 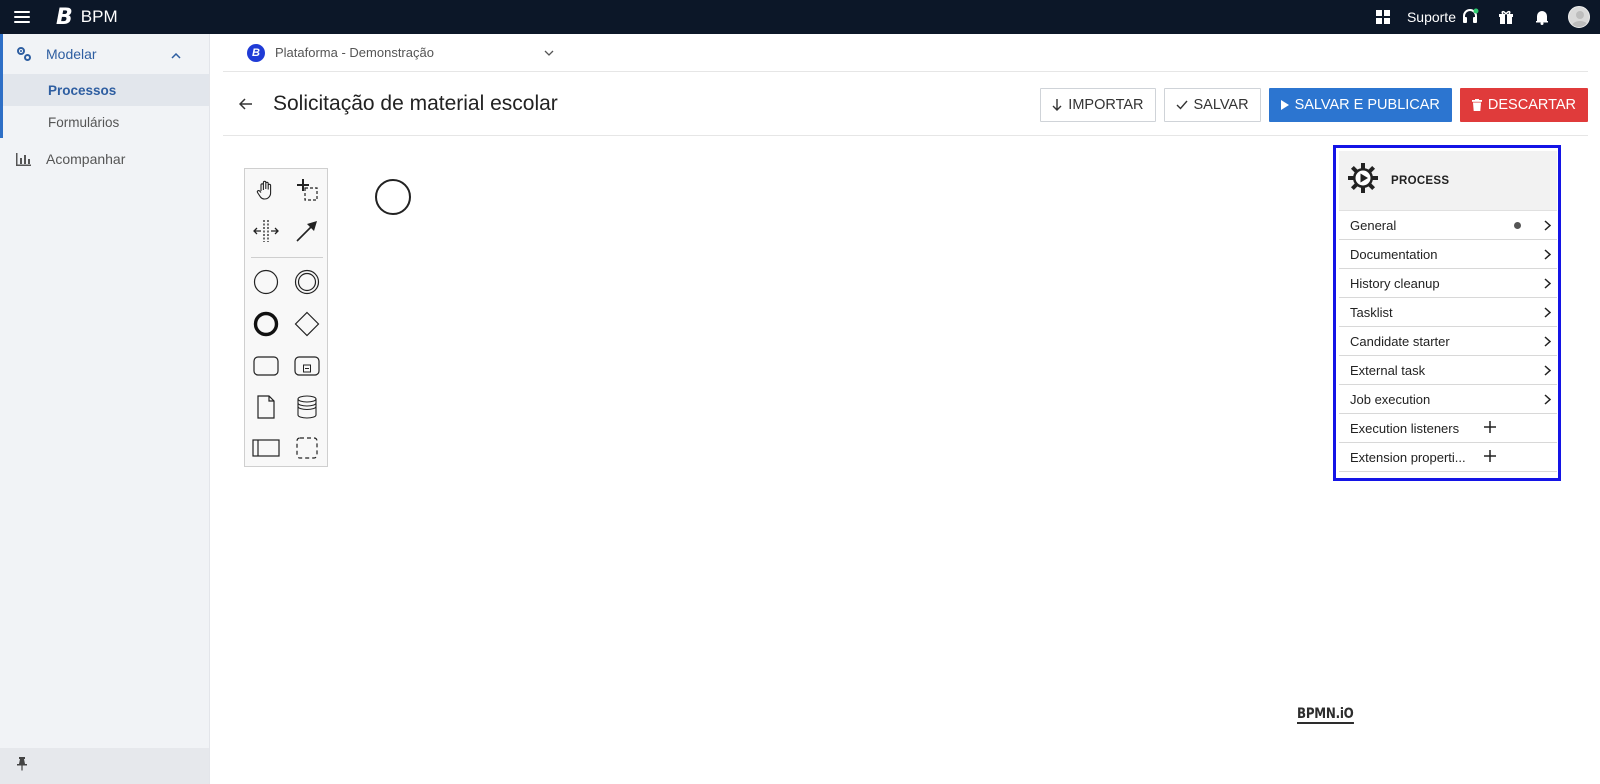 What do you see at coordinates (86, 159) in the screenshot?
I see `sidebar-item-label: Acompanhar` at bounding box center [86, 159].